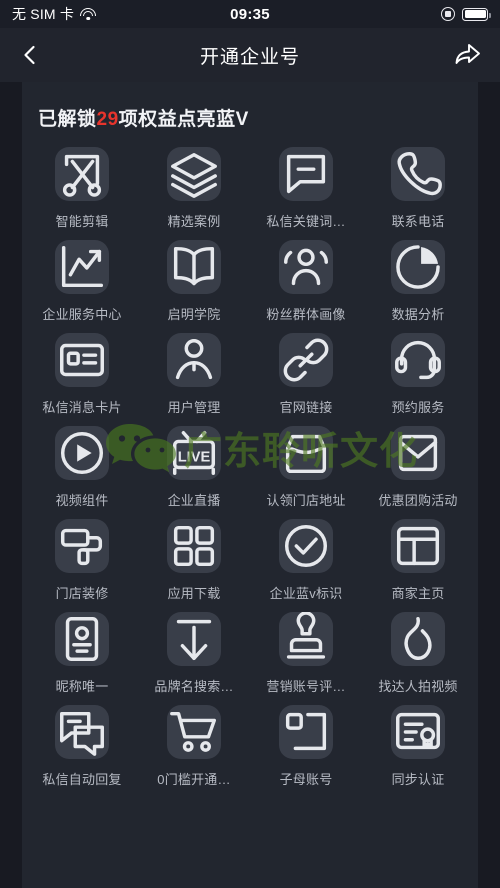 This screenshot has width=500, height=888. I want to click on id-card-icon, so click(82, 639).